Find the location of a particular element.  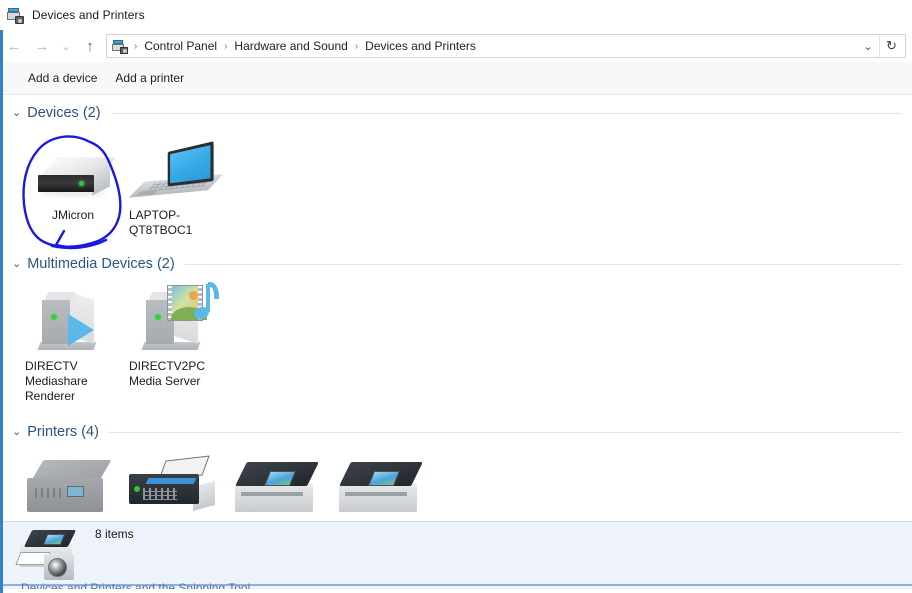

command-toolbar: Add a device Add a printer is located at coordinates (457, 78).